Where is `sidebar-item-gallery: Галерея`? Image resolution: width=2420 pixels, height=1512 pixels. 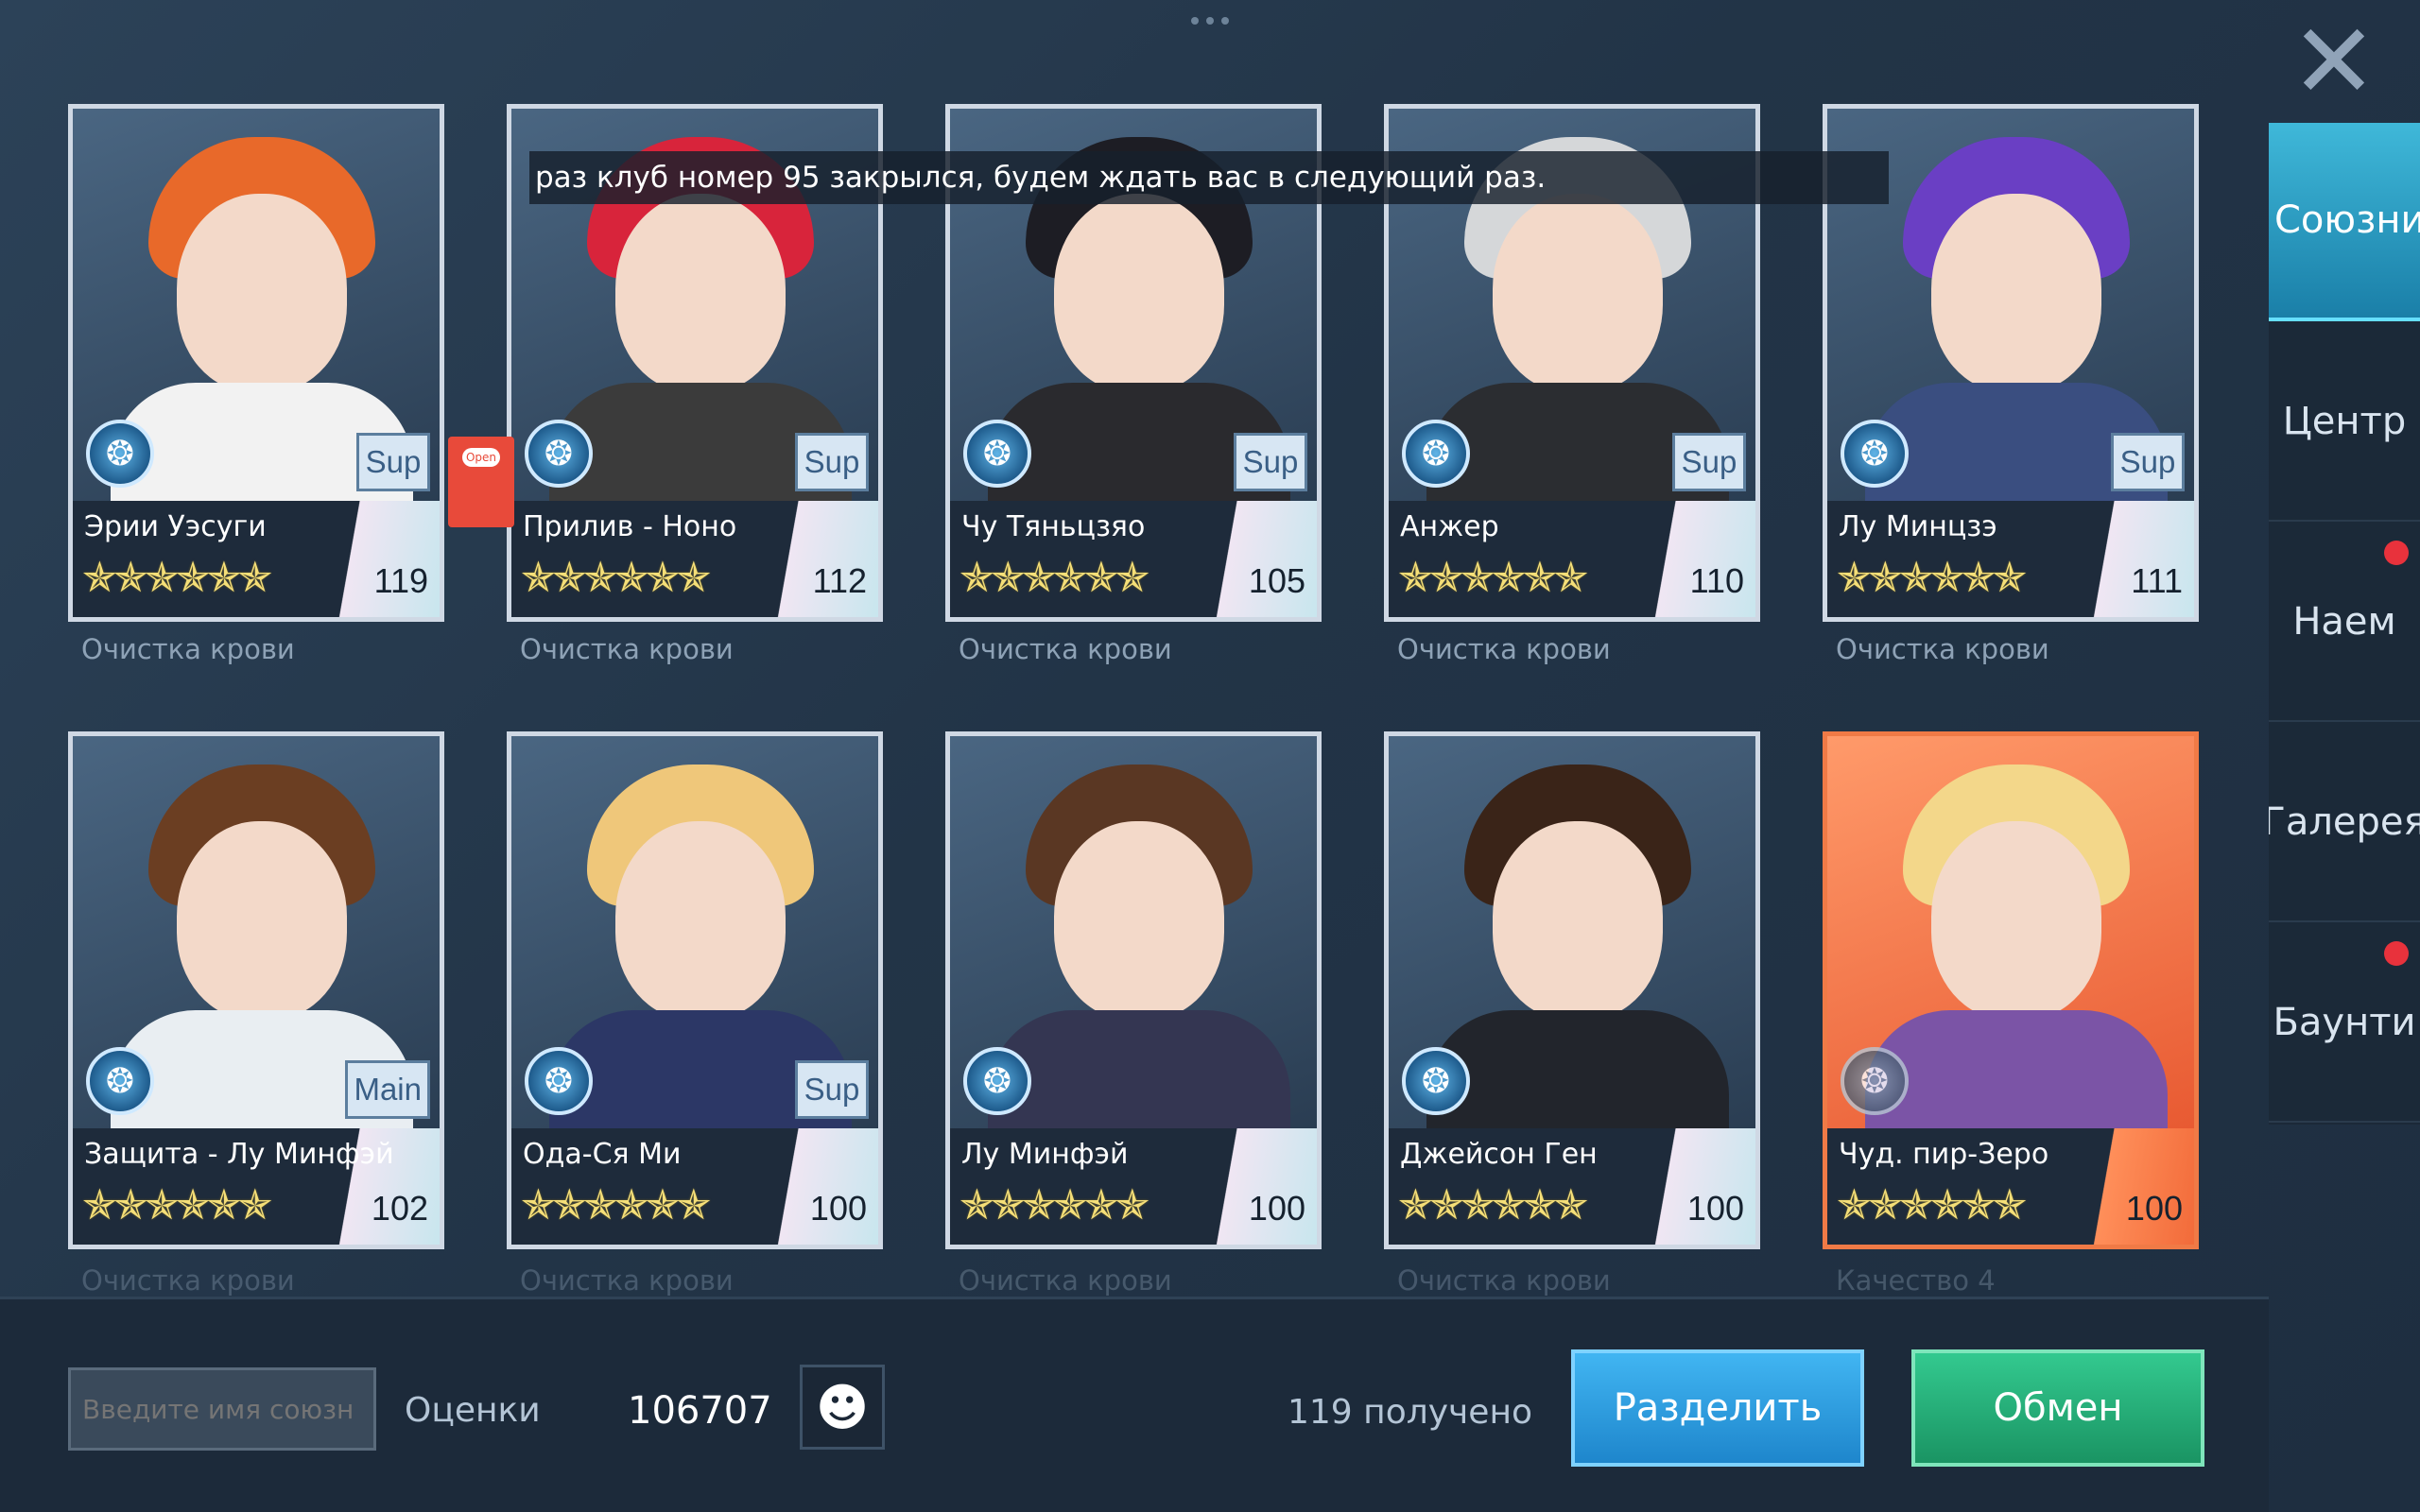
sidebar-item-gallery: Галерея is located at coordinates (2345, 823).